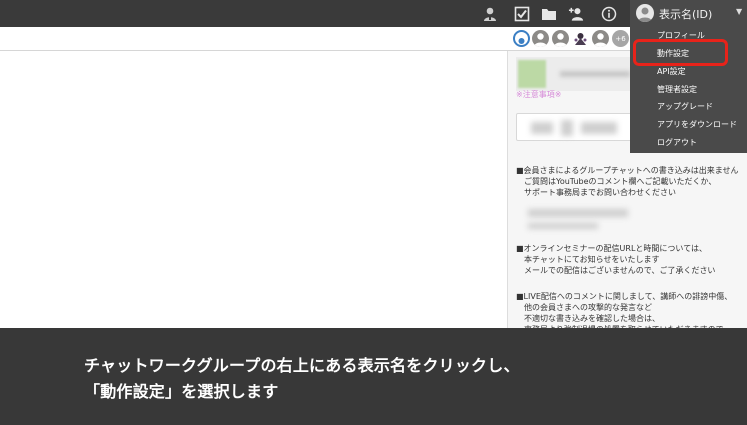  What do you see at coordinates (548, 13) in the screenshot?
I see `folder-icon` at bounding box center [548, 13].